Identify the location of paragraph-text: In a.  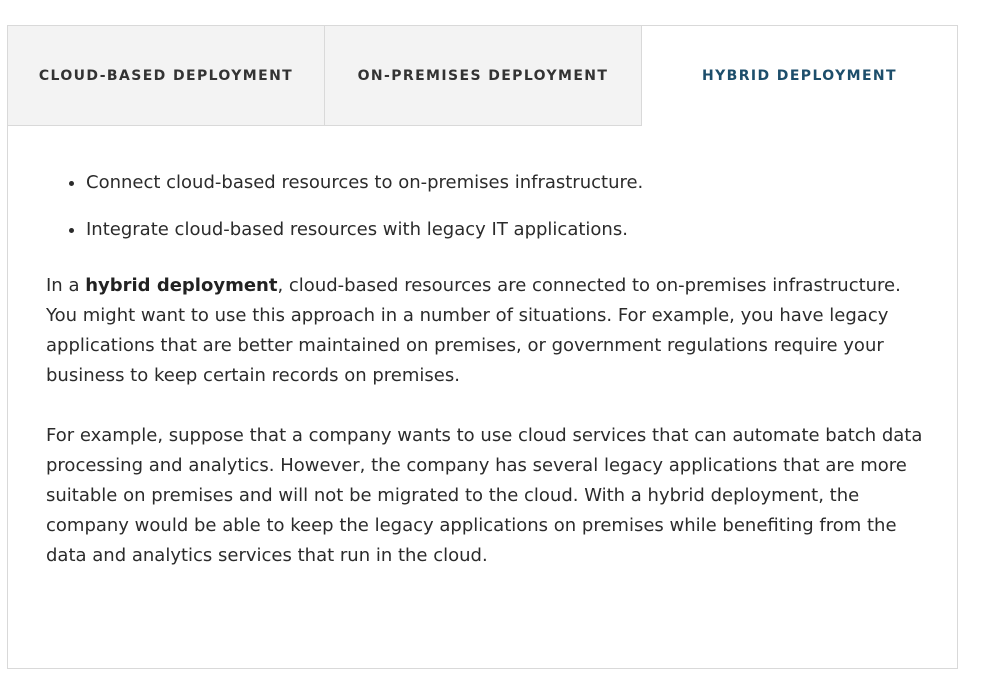
(66, 285).